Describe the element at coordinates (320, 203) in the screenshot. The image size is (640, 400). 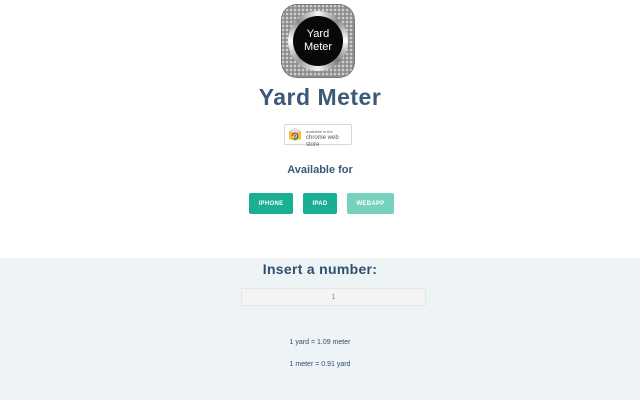
I see `ipad-button: IPAD` at that location.